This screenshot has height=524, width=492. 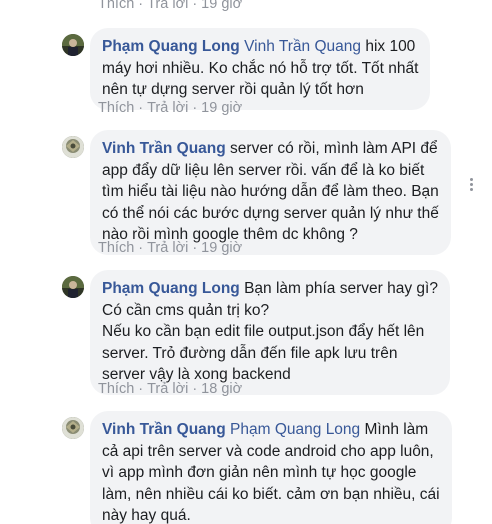 I want to click on comment-text: Bạn làm phía server hay gì?, so click(x=338, y=288).